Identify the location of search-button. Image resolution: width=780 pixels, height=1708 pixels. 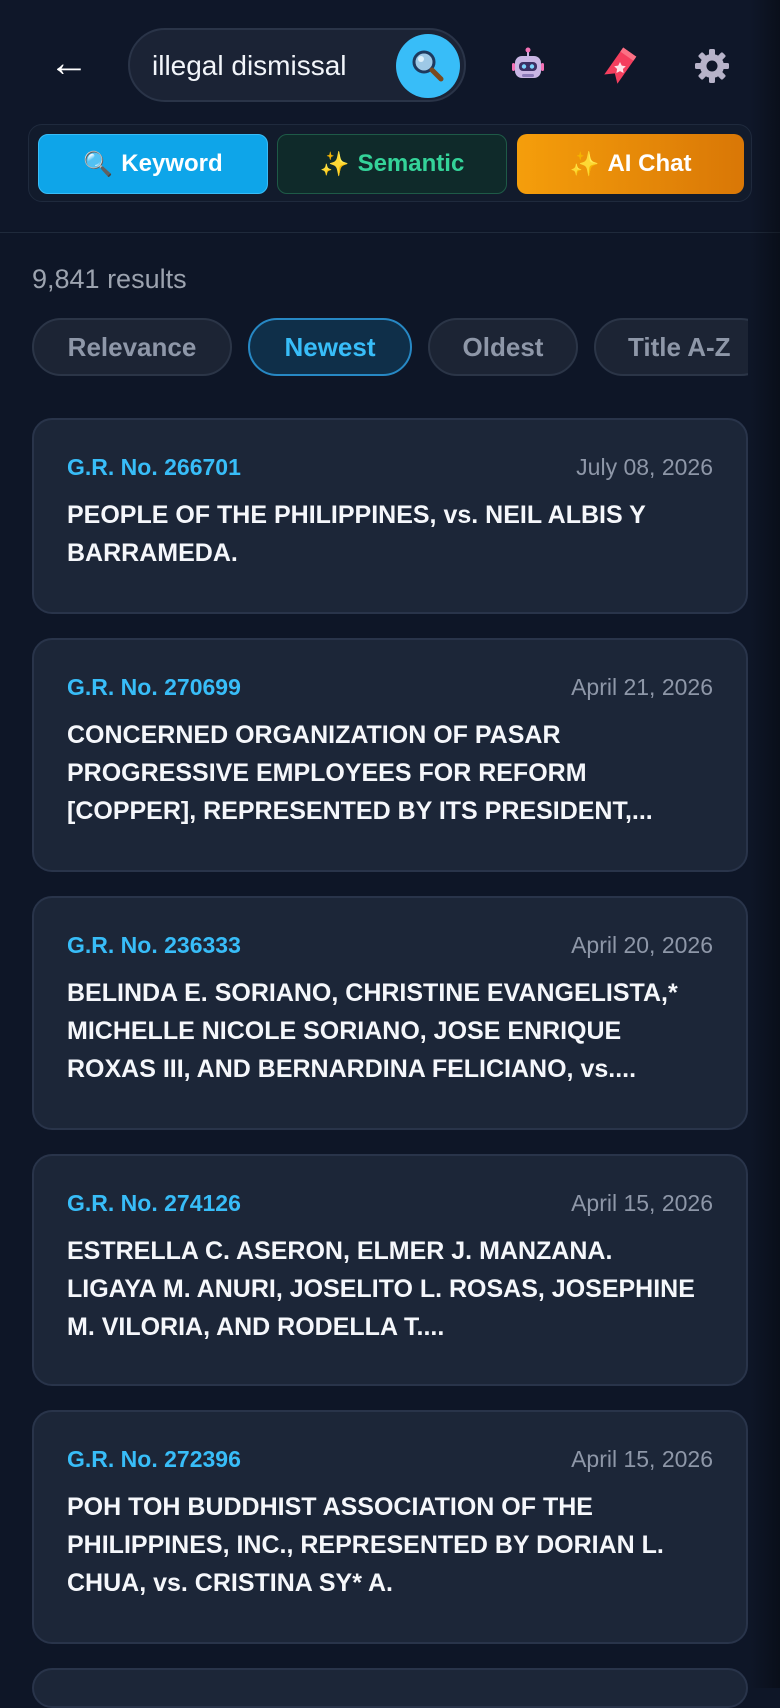
(428, 66).